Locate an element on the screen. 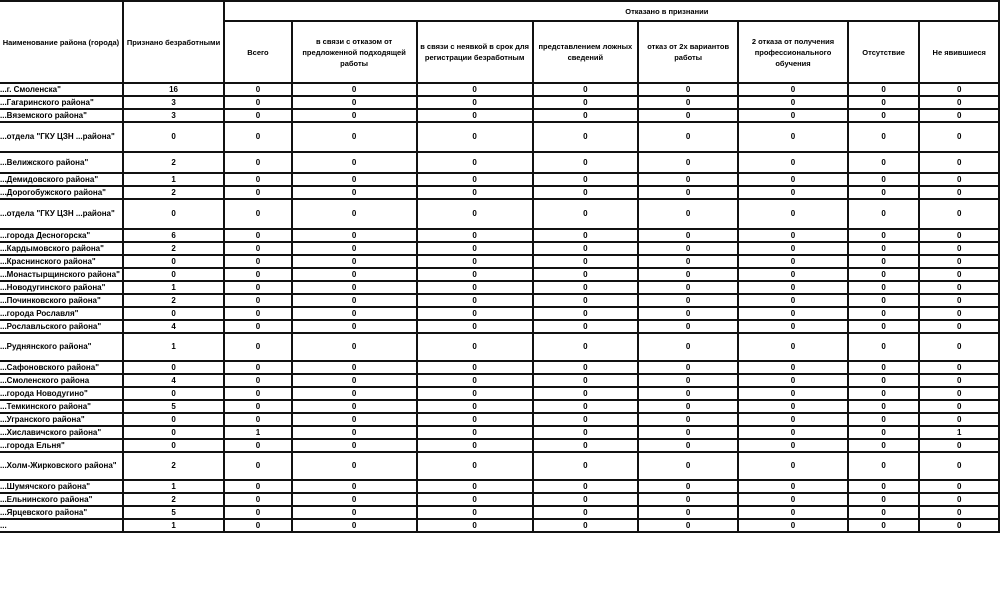  header-refused-group: Отказано в признании is located at coordinates (611, 11).